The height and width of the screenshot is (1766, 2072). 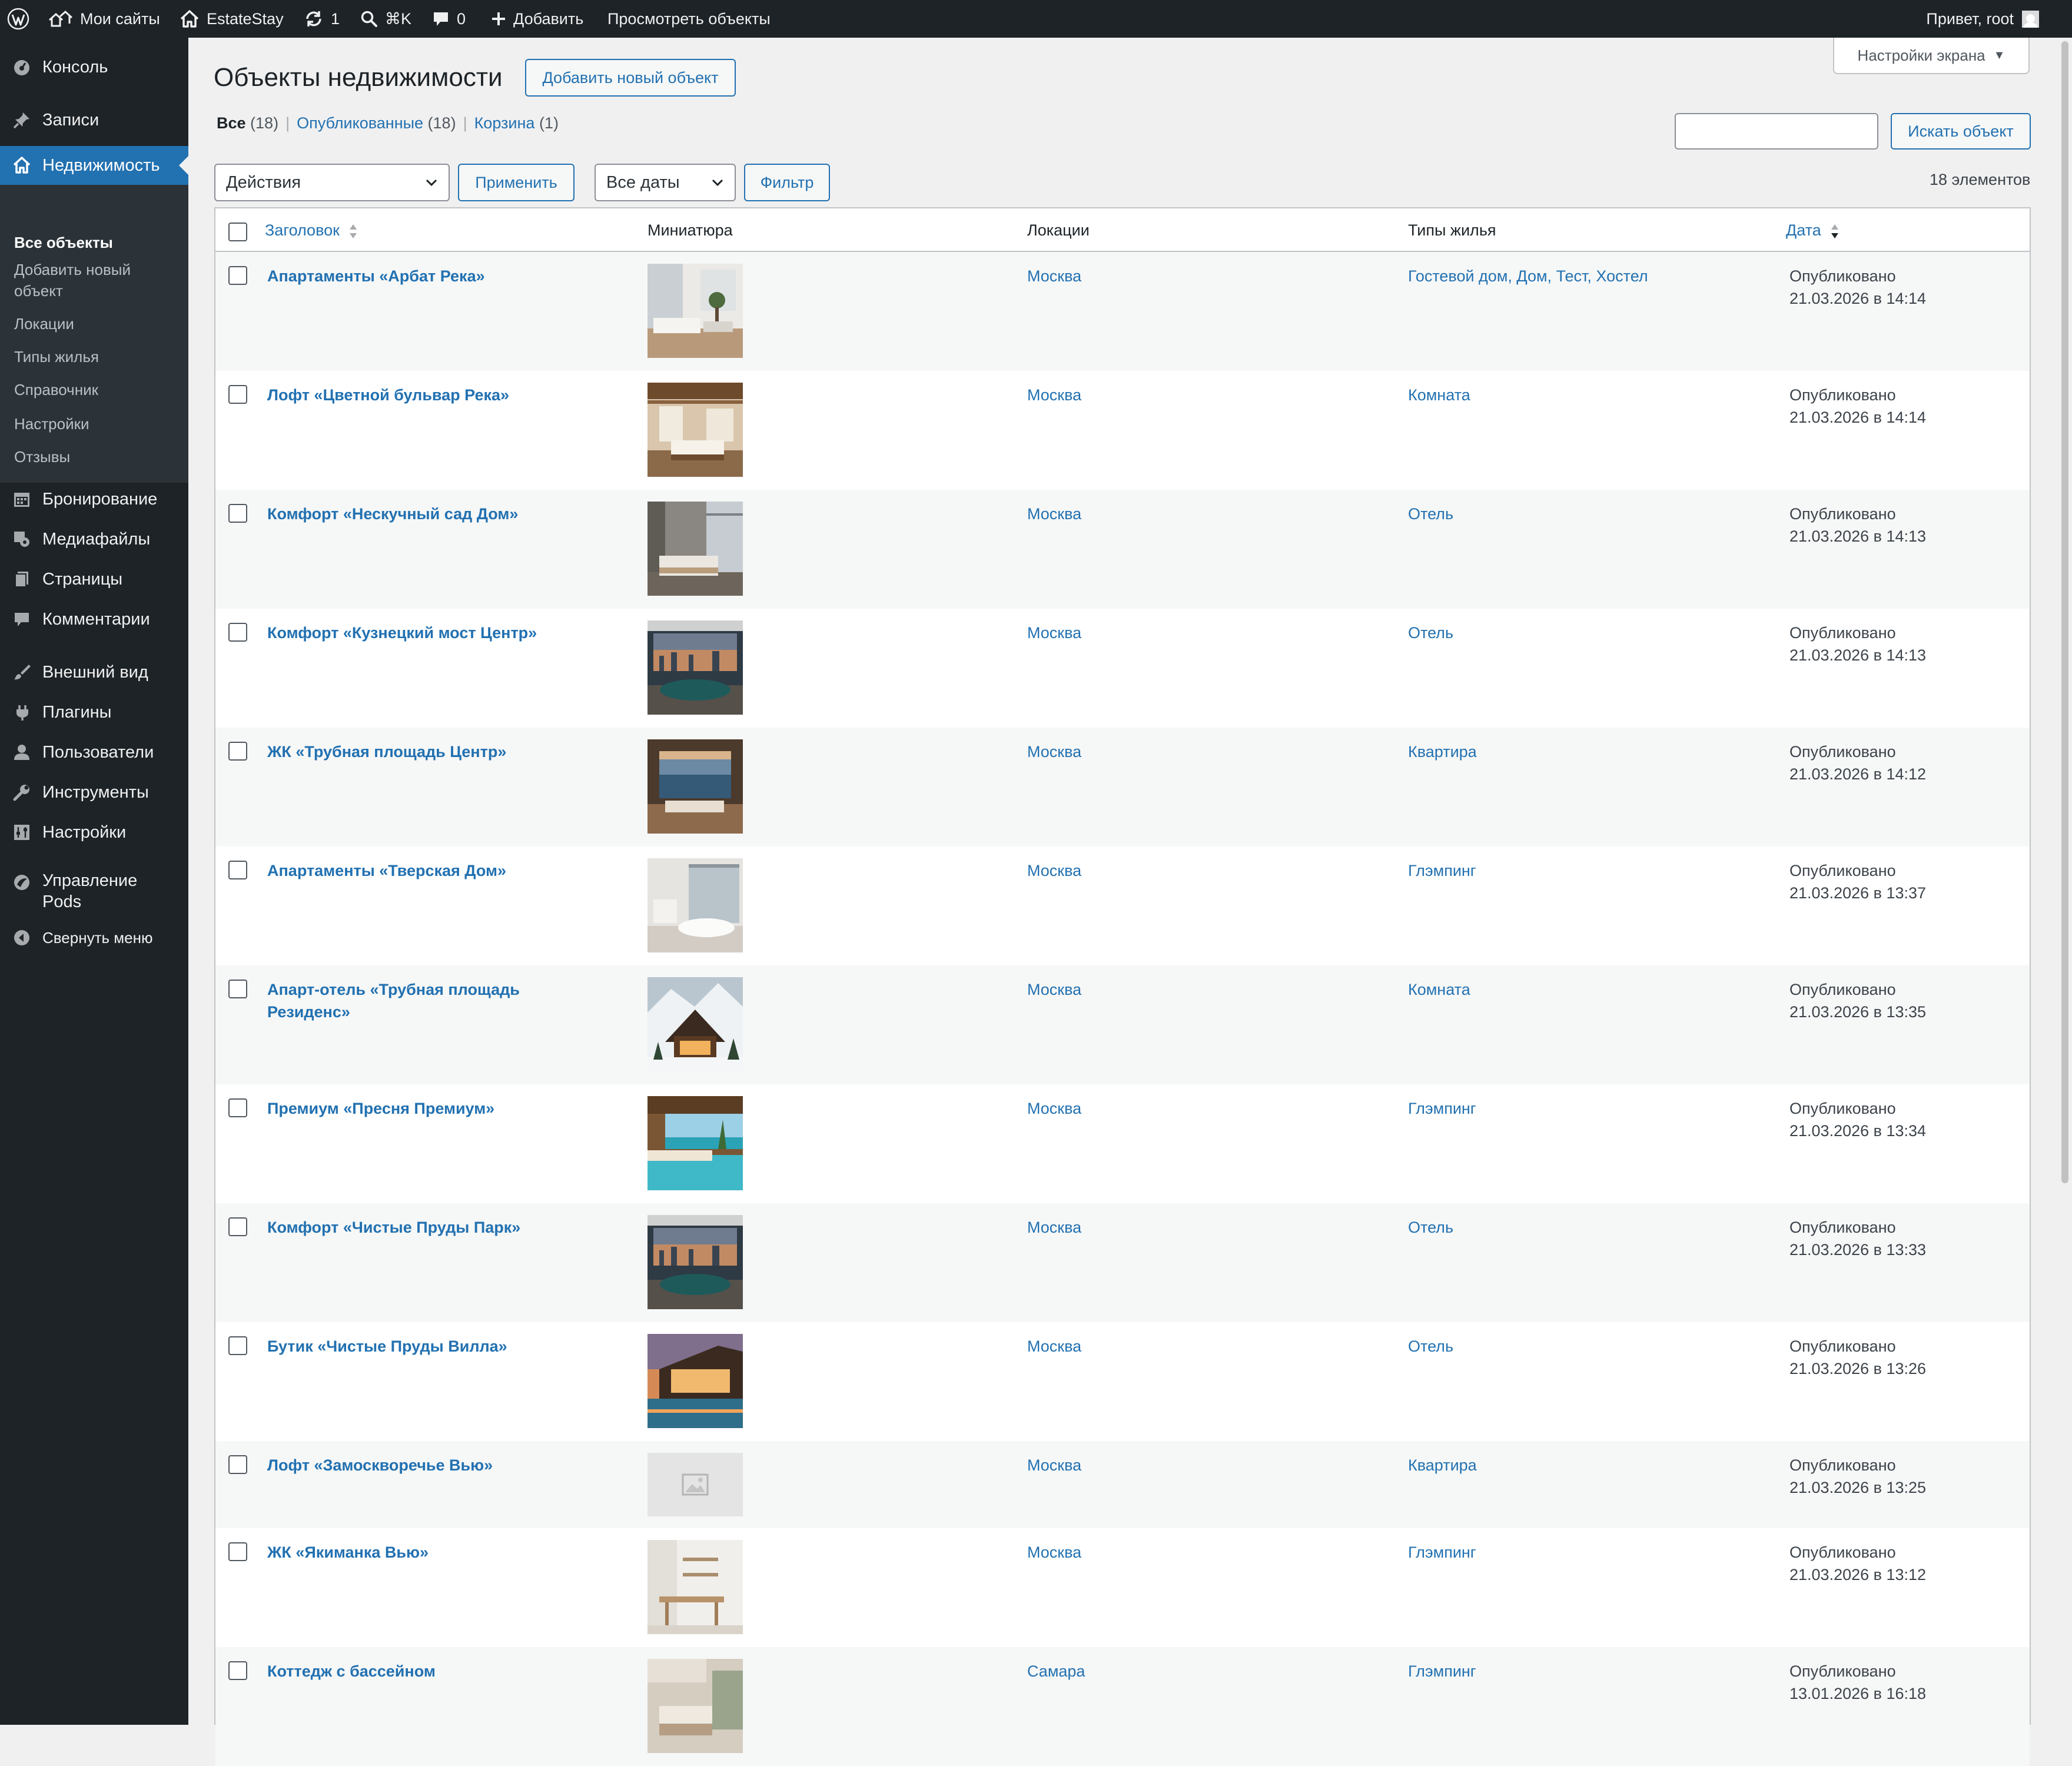 What do you see at coordinates (94, 892) in the screenshot?
I see `menu-pods: Управление Pods` at bounding box center [94, 892].